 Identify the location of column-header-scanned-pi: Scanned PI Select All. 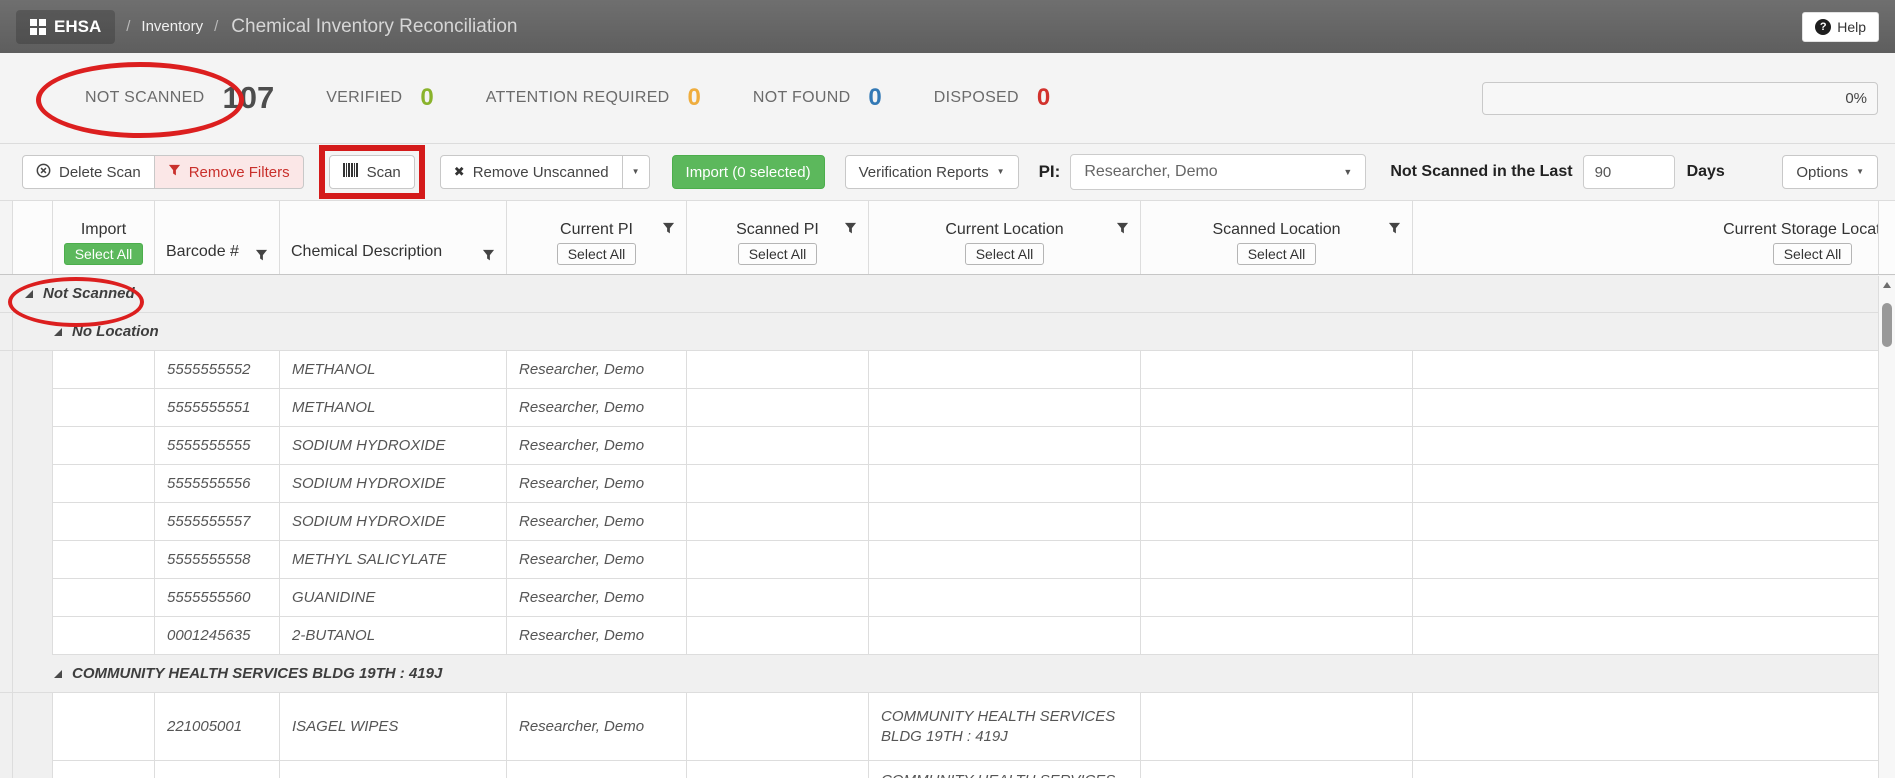
(778, 237).